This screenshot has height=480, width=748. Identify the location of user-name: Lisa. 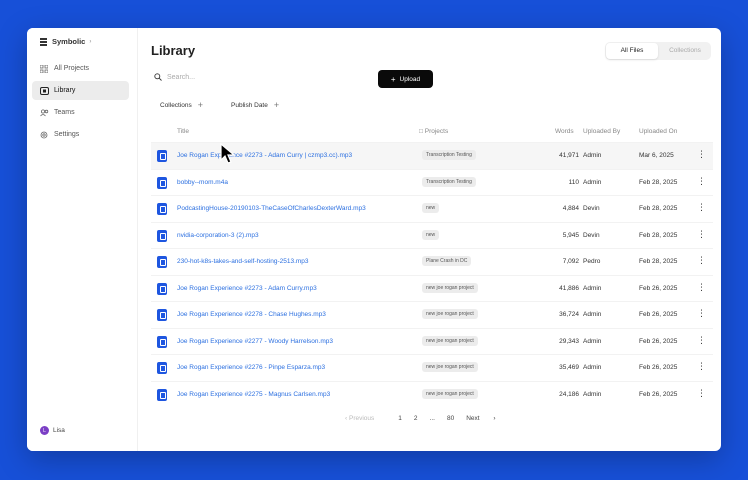
(59, 430).